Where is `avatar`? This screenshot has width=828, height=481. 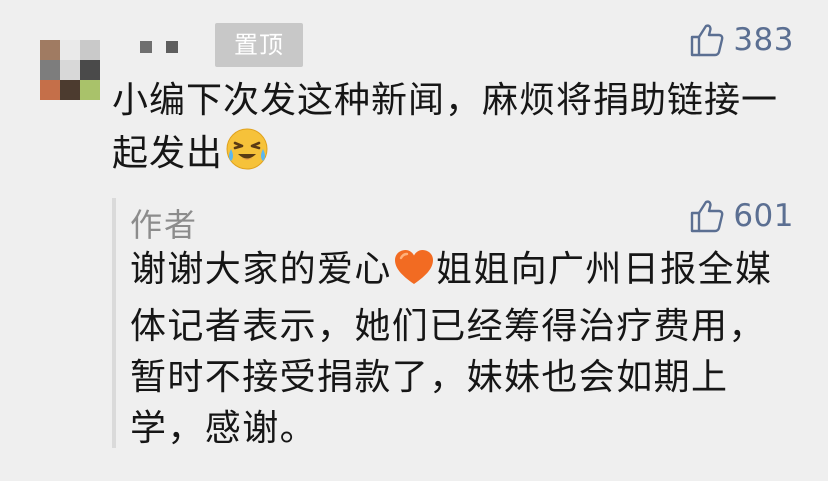 avatar is located at coordinates (70, 70).